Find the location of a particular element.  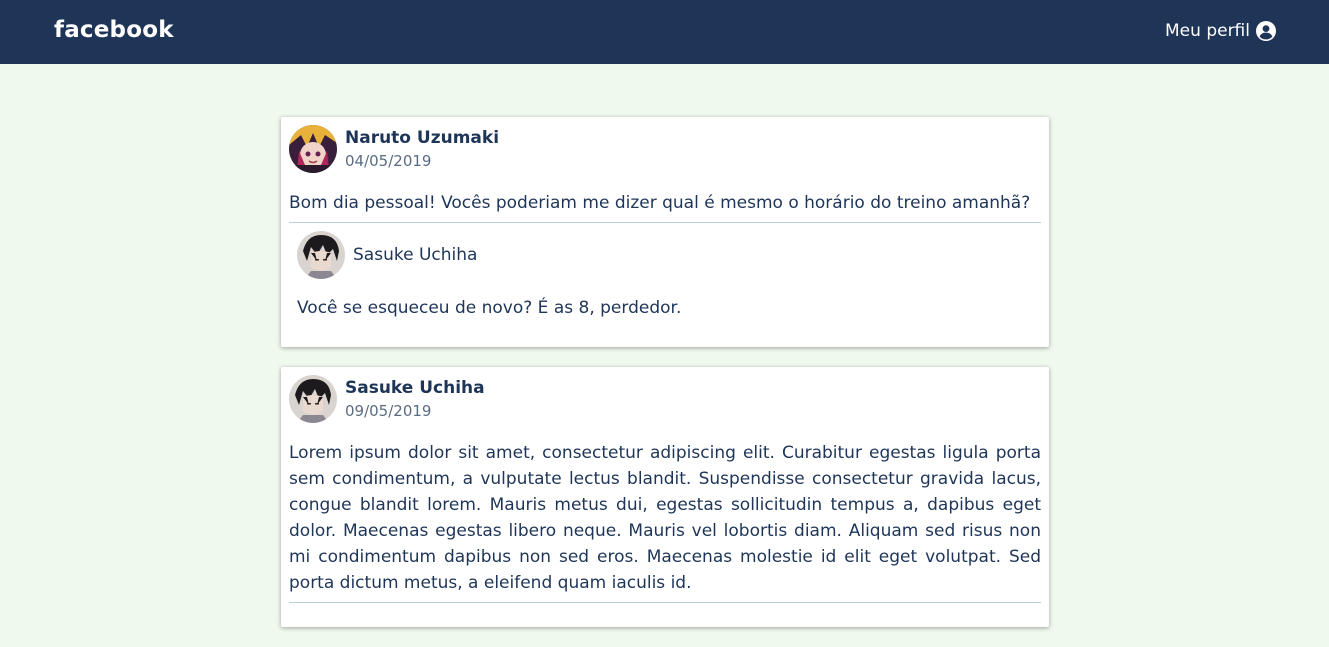

comment-author: Sasuke Uchiha is located at coordinates (415, 255).